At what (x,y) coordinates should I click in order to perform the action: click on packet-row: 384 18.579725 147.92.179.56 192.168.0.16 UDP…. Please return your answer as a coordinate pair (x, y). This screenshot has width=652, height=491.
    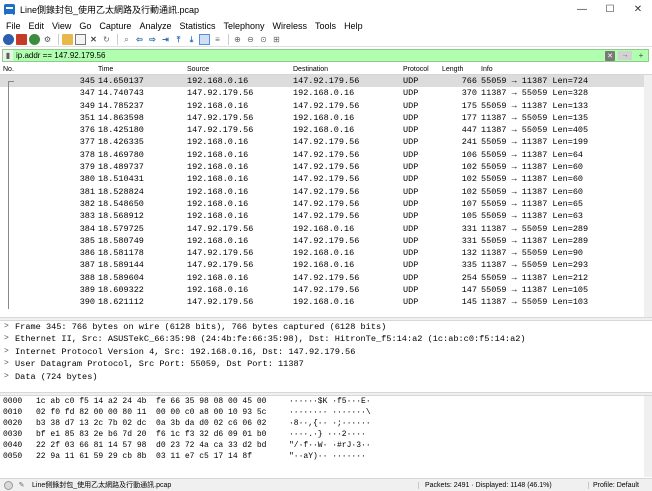
    Looking at the image, I should click on (326, 229).